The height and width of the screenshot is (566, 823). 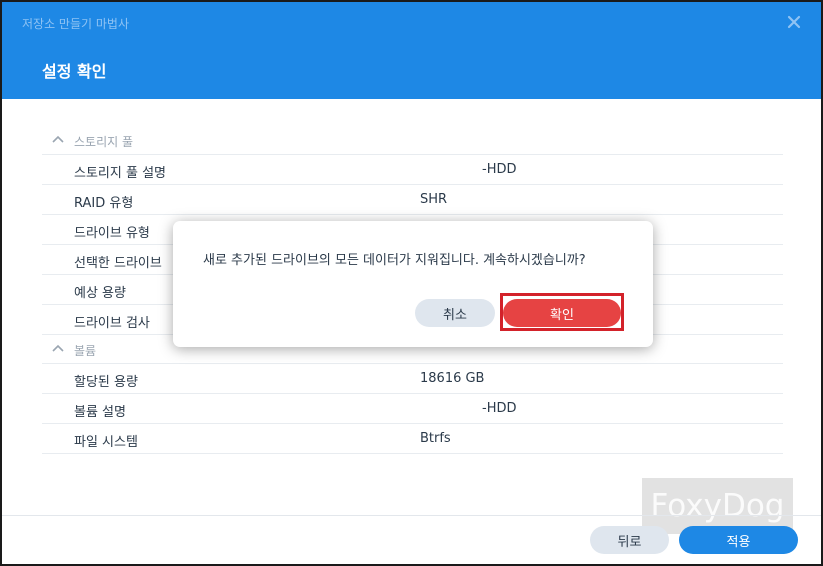 What do you see at coordinates (412, 170) in the screenshot?
I see `table-row: 스토리지 풀 설명 -HDD` at bounding box center [412, 170].